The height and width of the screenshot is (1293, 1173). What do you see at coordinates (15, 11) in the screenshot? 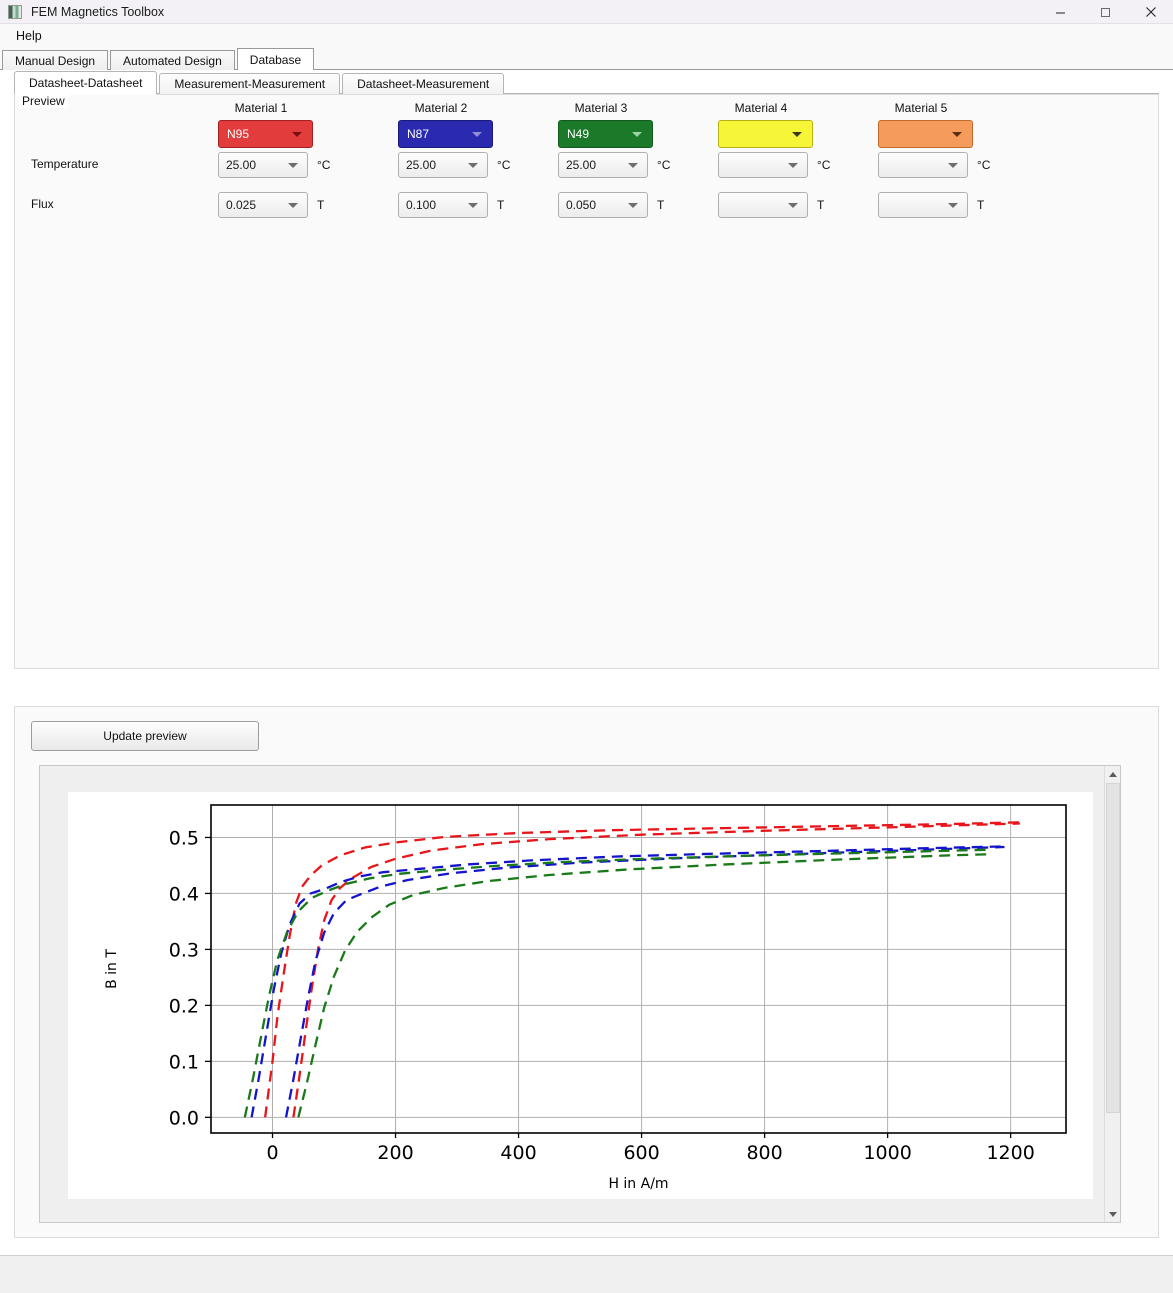
I see `app-icon` at bounding box center [15, 11].